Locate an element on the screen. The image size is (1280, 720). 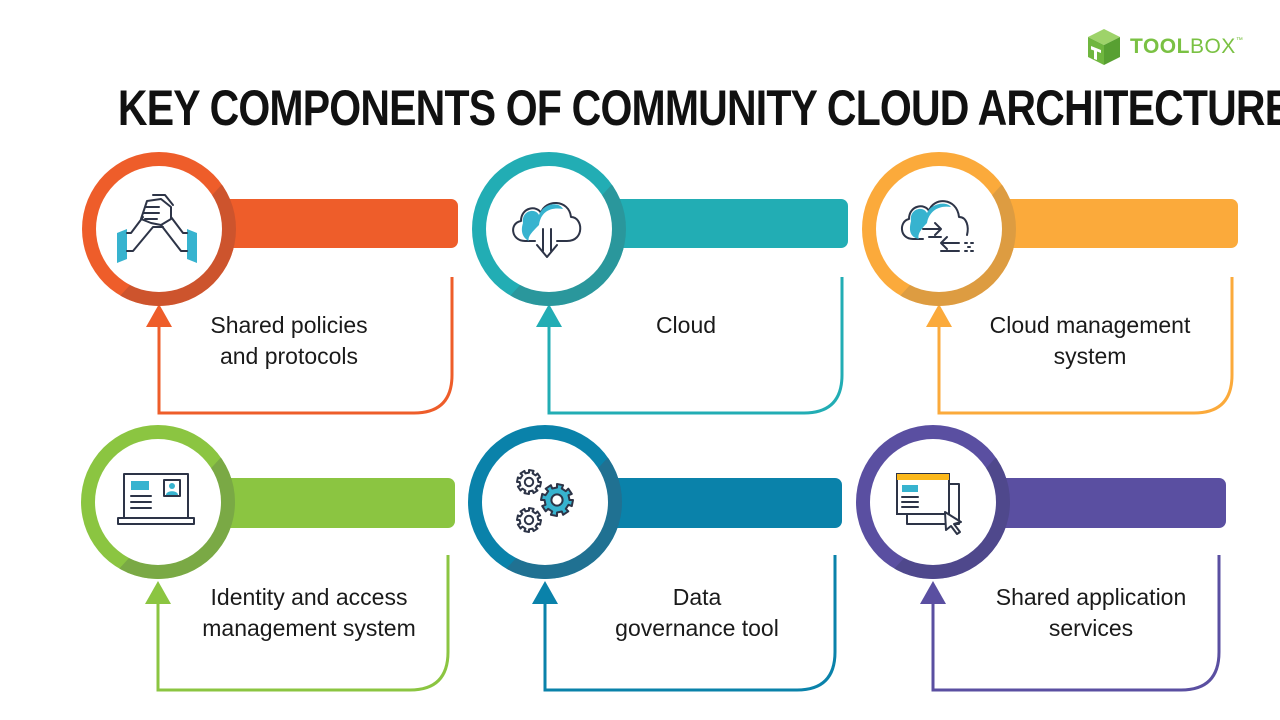
label-line: system is located at coordinates (1090, 356).